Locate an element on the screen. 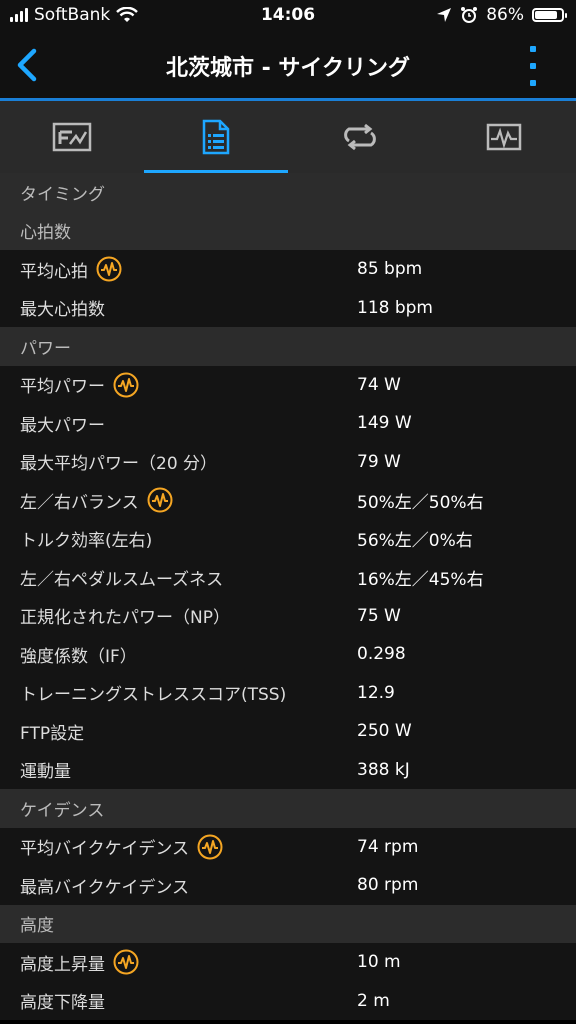  details-list-icon is located at coordinates (216, 137).